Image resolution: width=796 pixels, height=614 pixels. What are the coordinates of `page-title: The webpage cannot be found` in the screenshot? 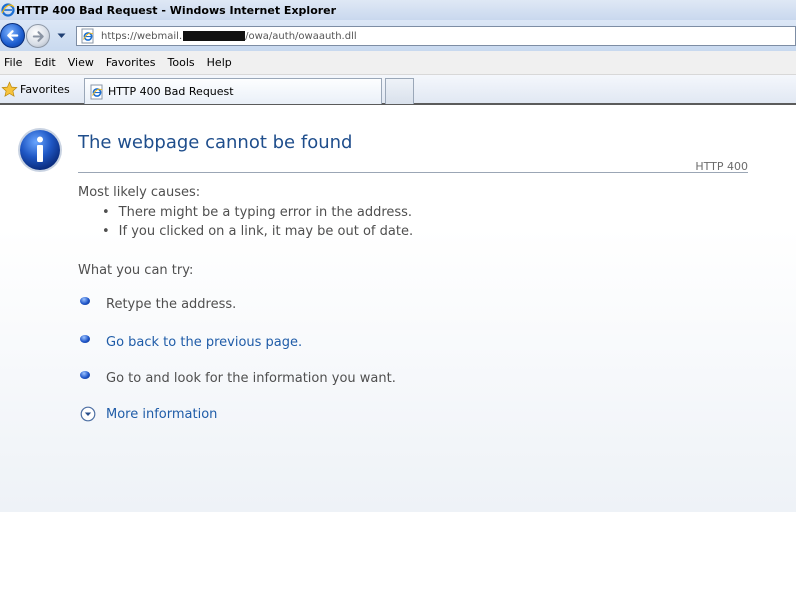 It's located at (215, 142).